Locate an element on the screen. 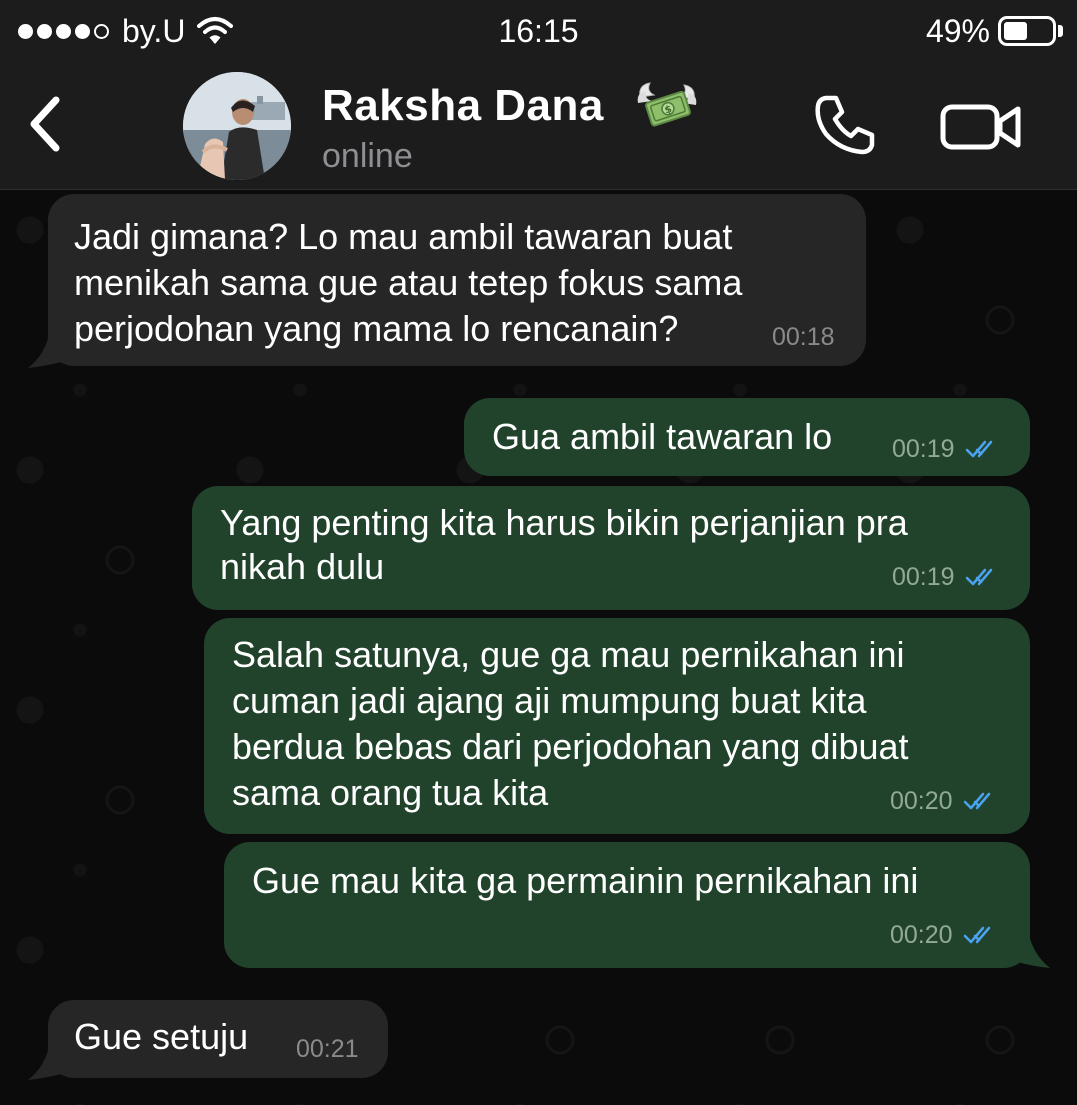 The image size is (1077, 1105). message-text-line: Salah satunya, gue ga mau pernikahan ini is located at coordinates (568, 654).